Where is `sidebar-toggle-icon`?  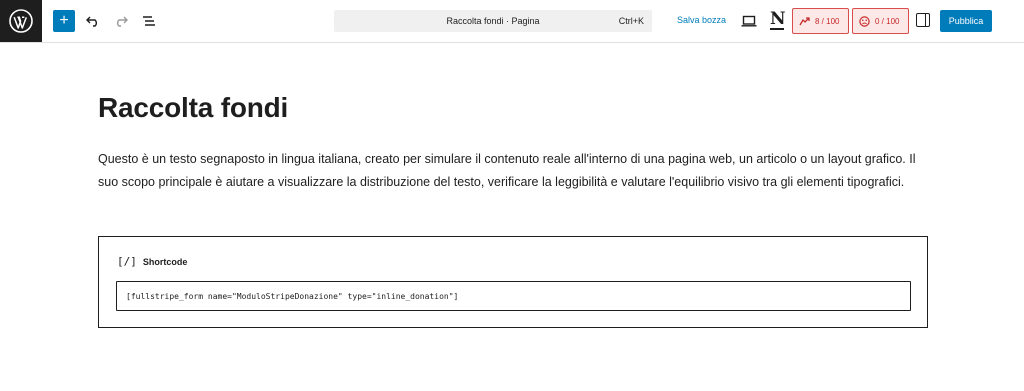 sidebar-toggle-icon is located at coordinates (923, 20).